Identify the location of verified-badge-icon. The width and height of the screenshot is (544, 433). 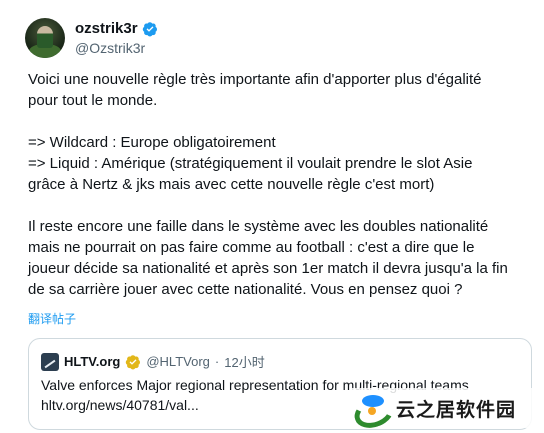
(149, 28).